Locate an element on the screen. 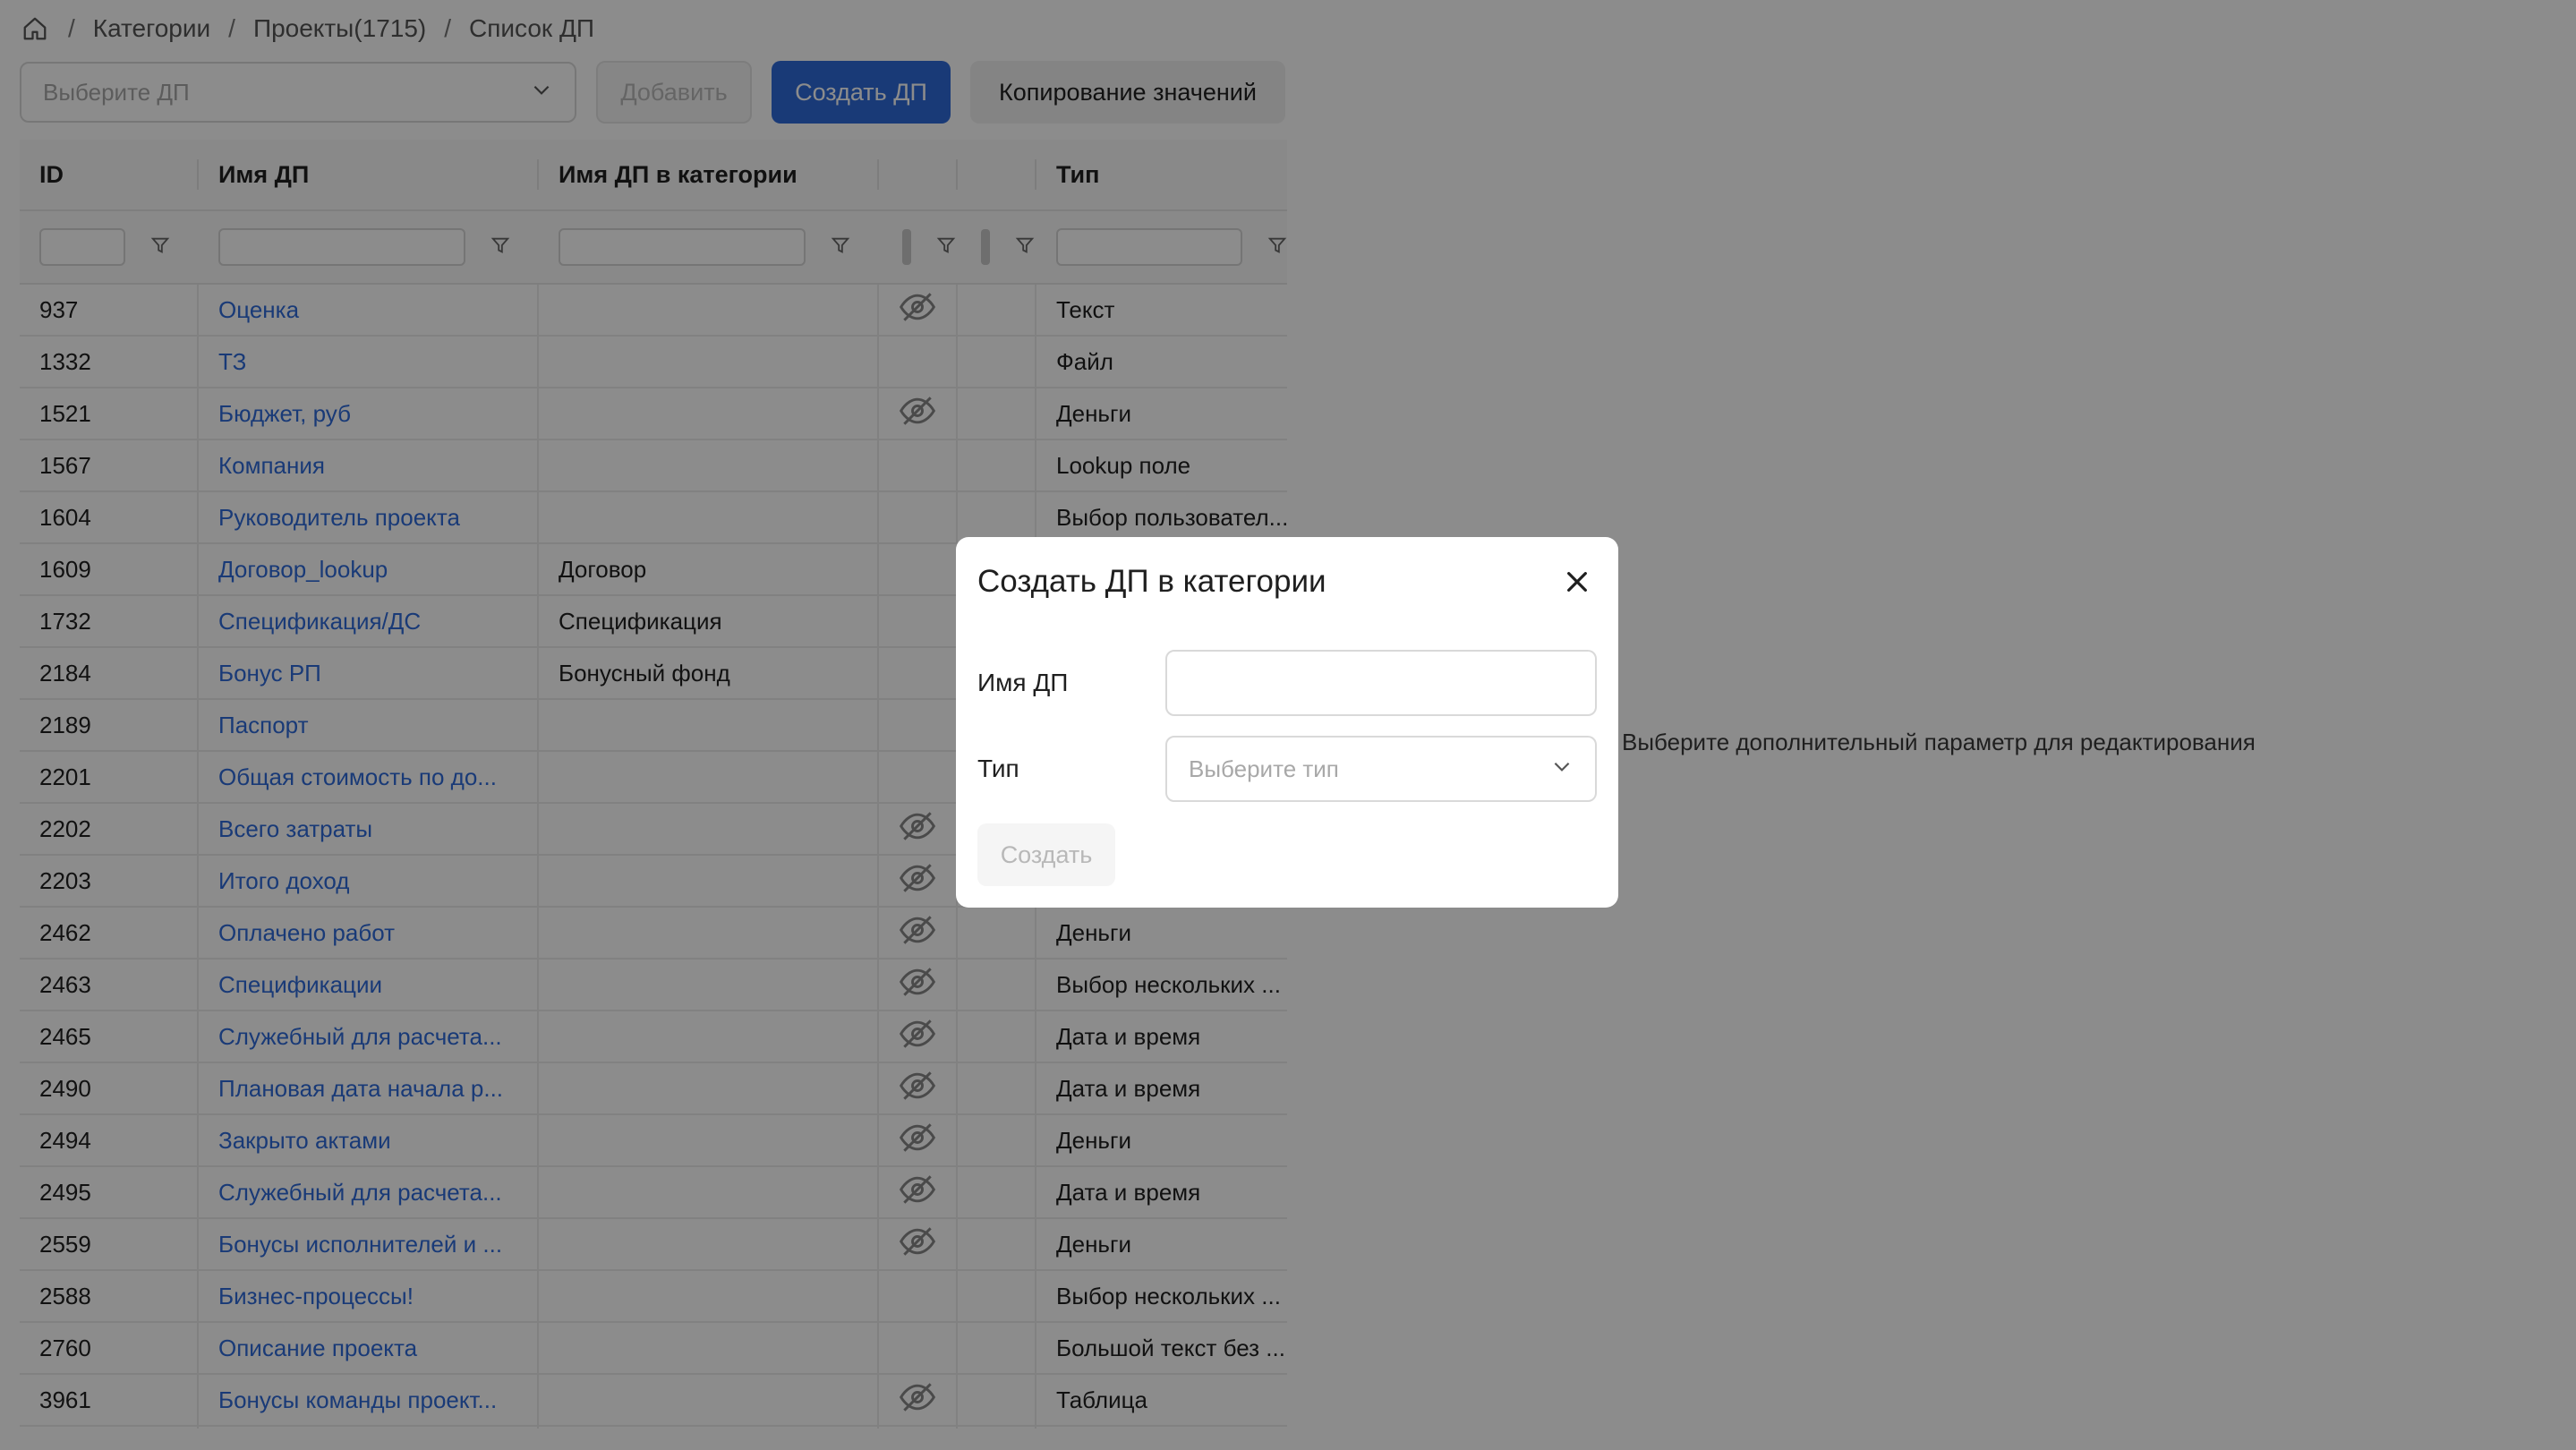 The height and width of the screenshot is (1450, 2576). name-field-row: Имя ДП is located at coordinates (1287, 683).